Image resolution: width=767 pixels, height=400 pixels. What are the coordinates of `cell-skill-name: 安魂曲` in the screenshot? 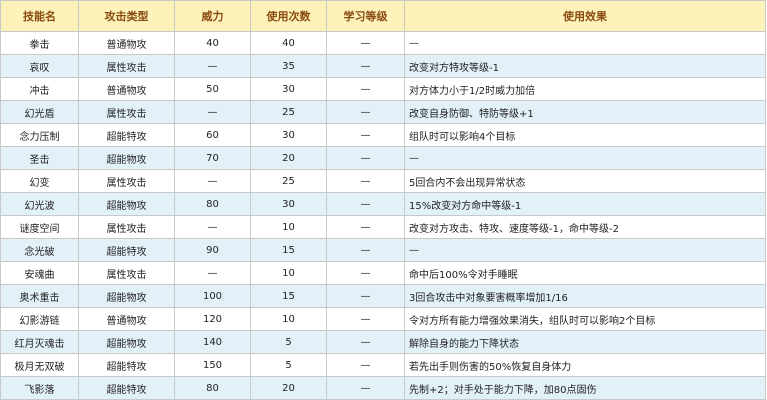 It's located at (39, 273).